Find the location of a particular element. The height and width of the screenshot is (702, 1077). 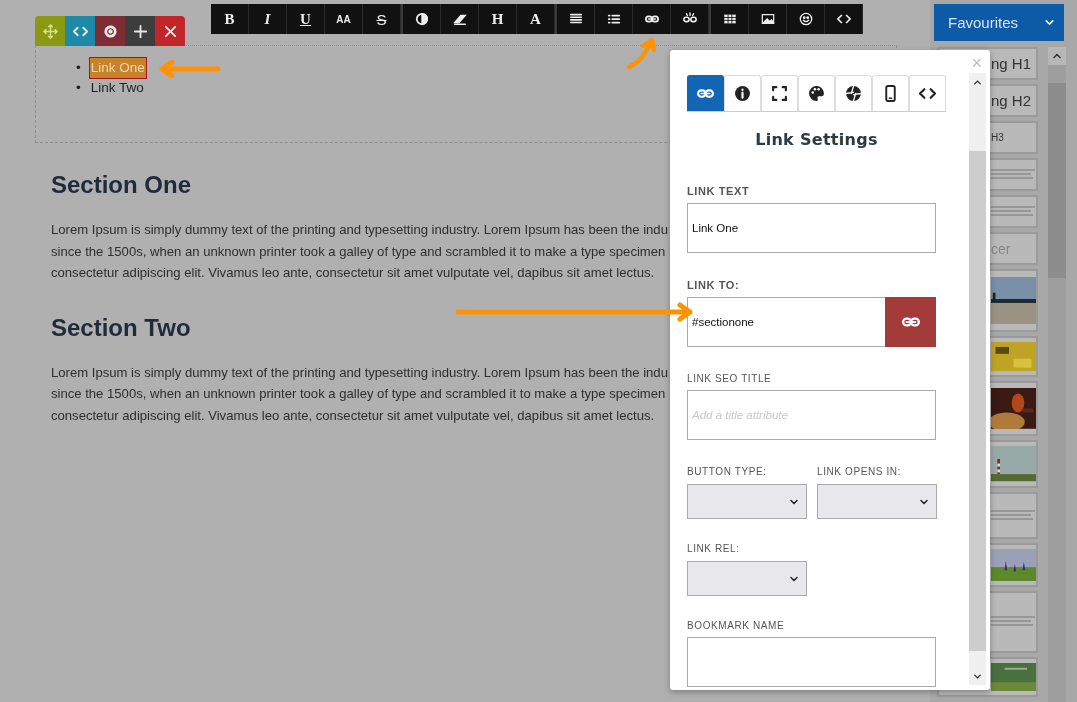

field-label: LINK TO: is located at coordinates (714, 285).